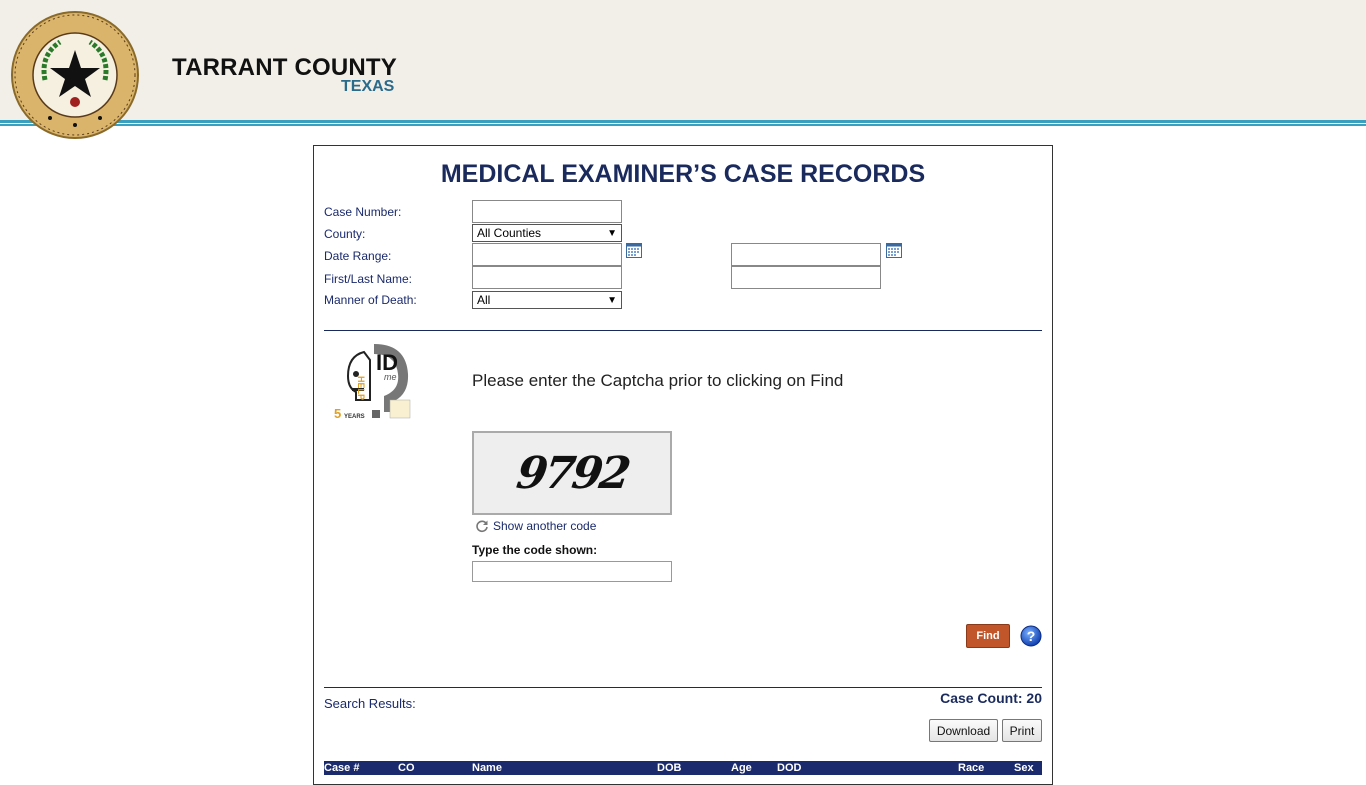 This screenshot has width=1366, height=785. I want to click on date-range-label: Date Range:, so click(358, 256).